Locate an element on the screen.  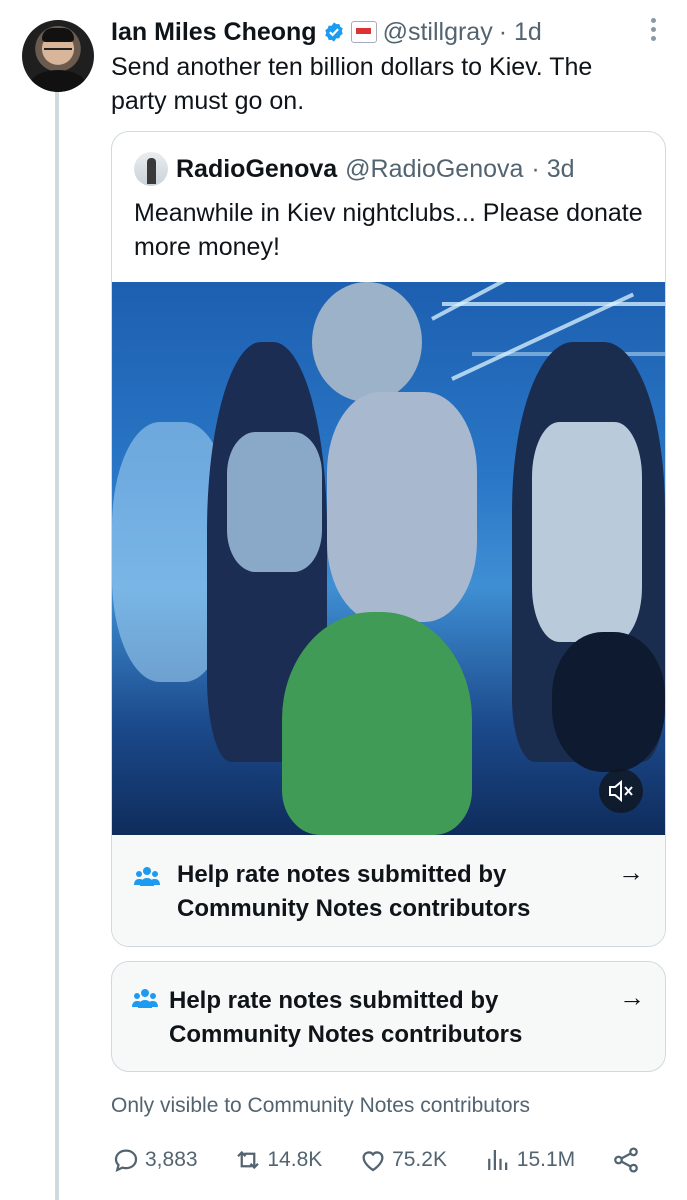
quoted-tweet-header: RadioGenova @RadioGenova · 3d is located at coordinates (354, 169).